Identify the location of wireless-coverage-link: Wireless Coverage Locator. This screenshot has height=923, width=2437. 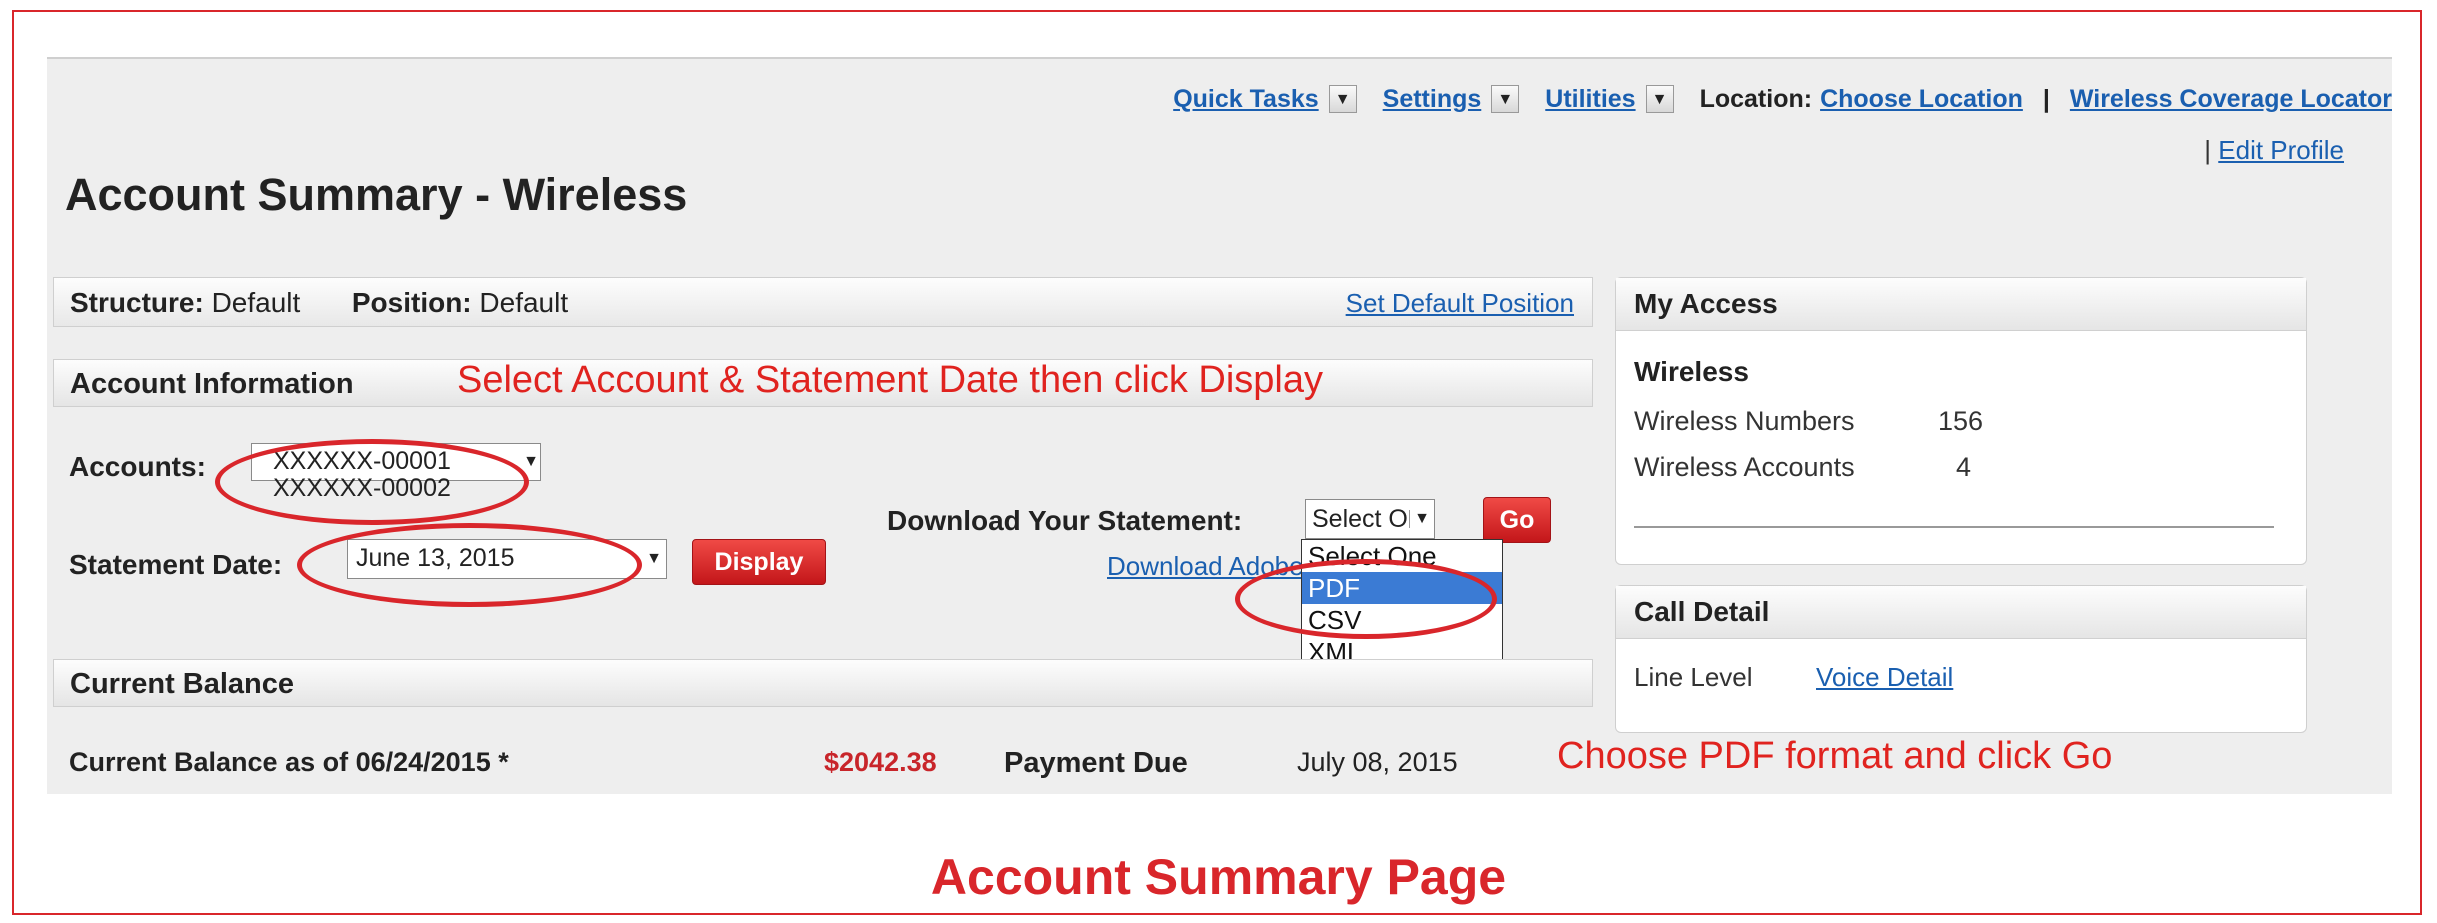
(2231, 99).